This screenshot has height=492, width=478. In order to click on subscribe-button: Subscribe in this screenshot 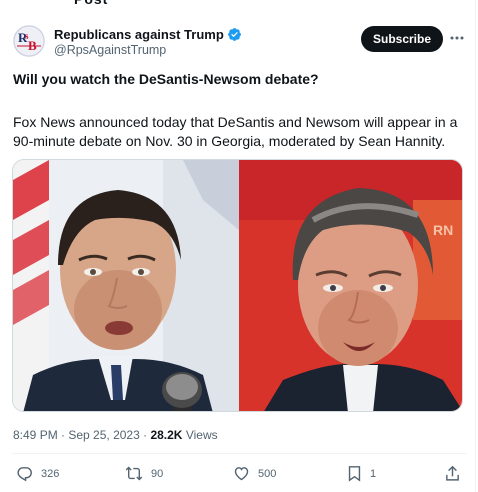, I will do `click(402, 39)`.